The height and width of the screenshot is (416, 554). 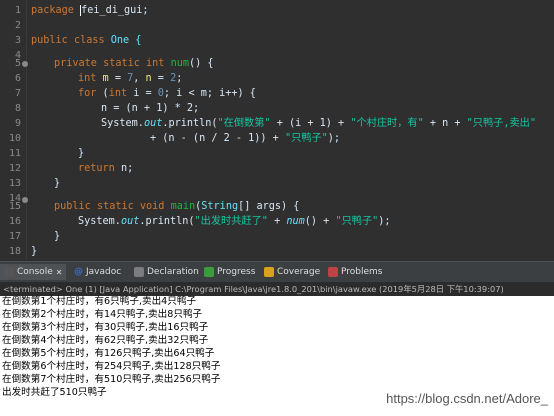 I want to click on line-number: 17, so click(x=14, y=236).